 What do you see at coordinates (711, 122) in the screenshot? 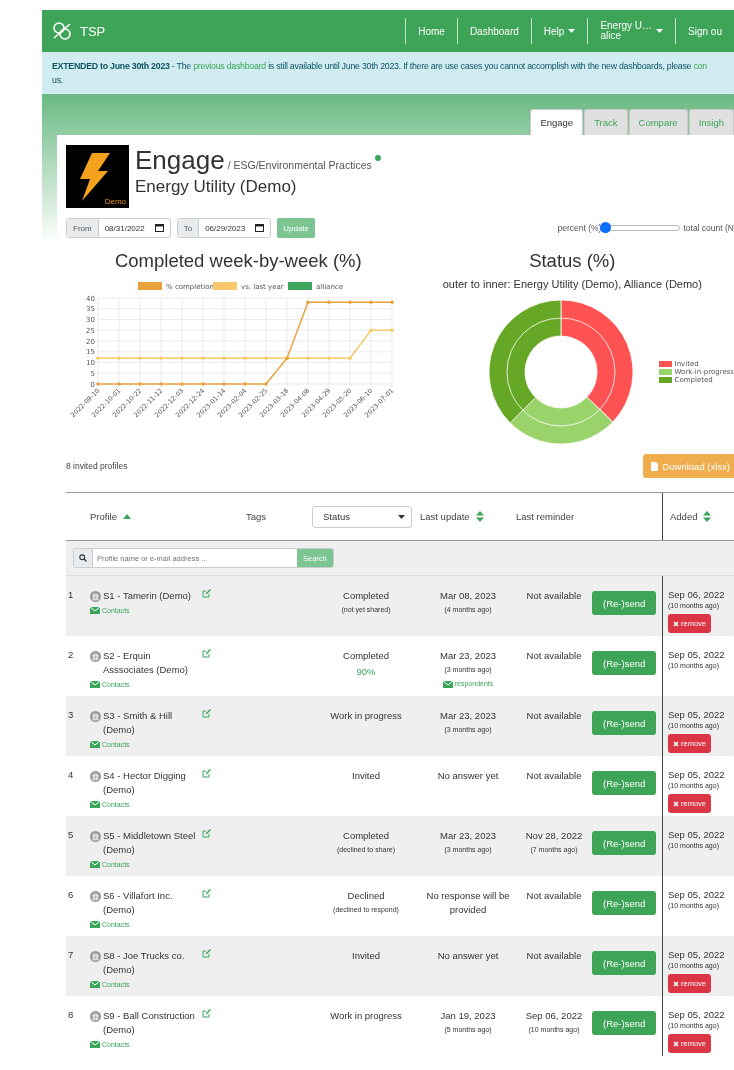
I see `tab: Insigh` at bounding box center [711, 122].